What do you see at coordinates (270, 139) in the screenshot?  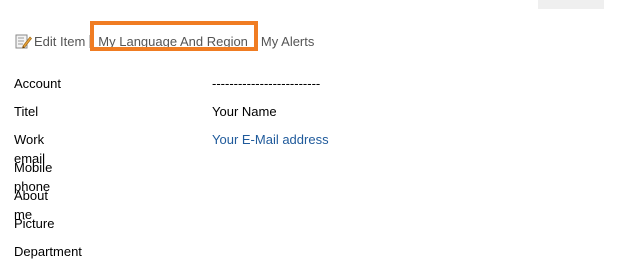 I see `email-link: Your E-Mail address` at bounding box center [270, 139].